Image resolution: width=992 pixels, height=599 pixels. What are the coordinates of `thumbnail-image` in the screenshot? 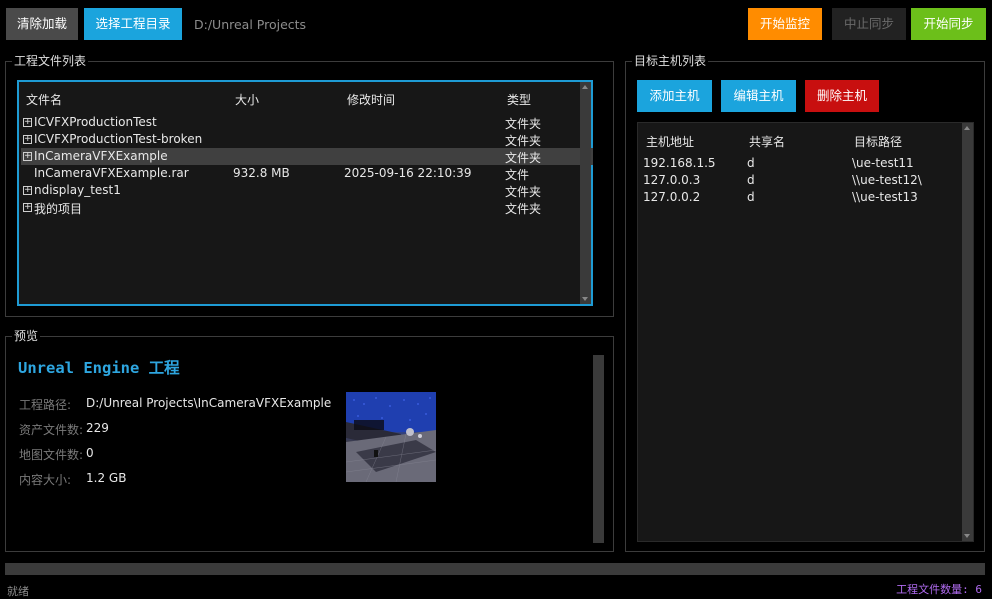 It's located at (391, 437).